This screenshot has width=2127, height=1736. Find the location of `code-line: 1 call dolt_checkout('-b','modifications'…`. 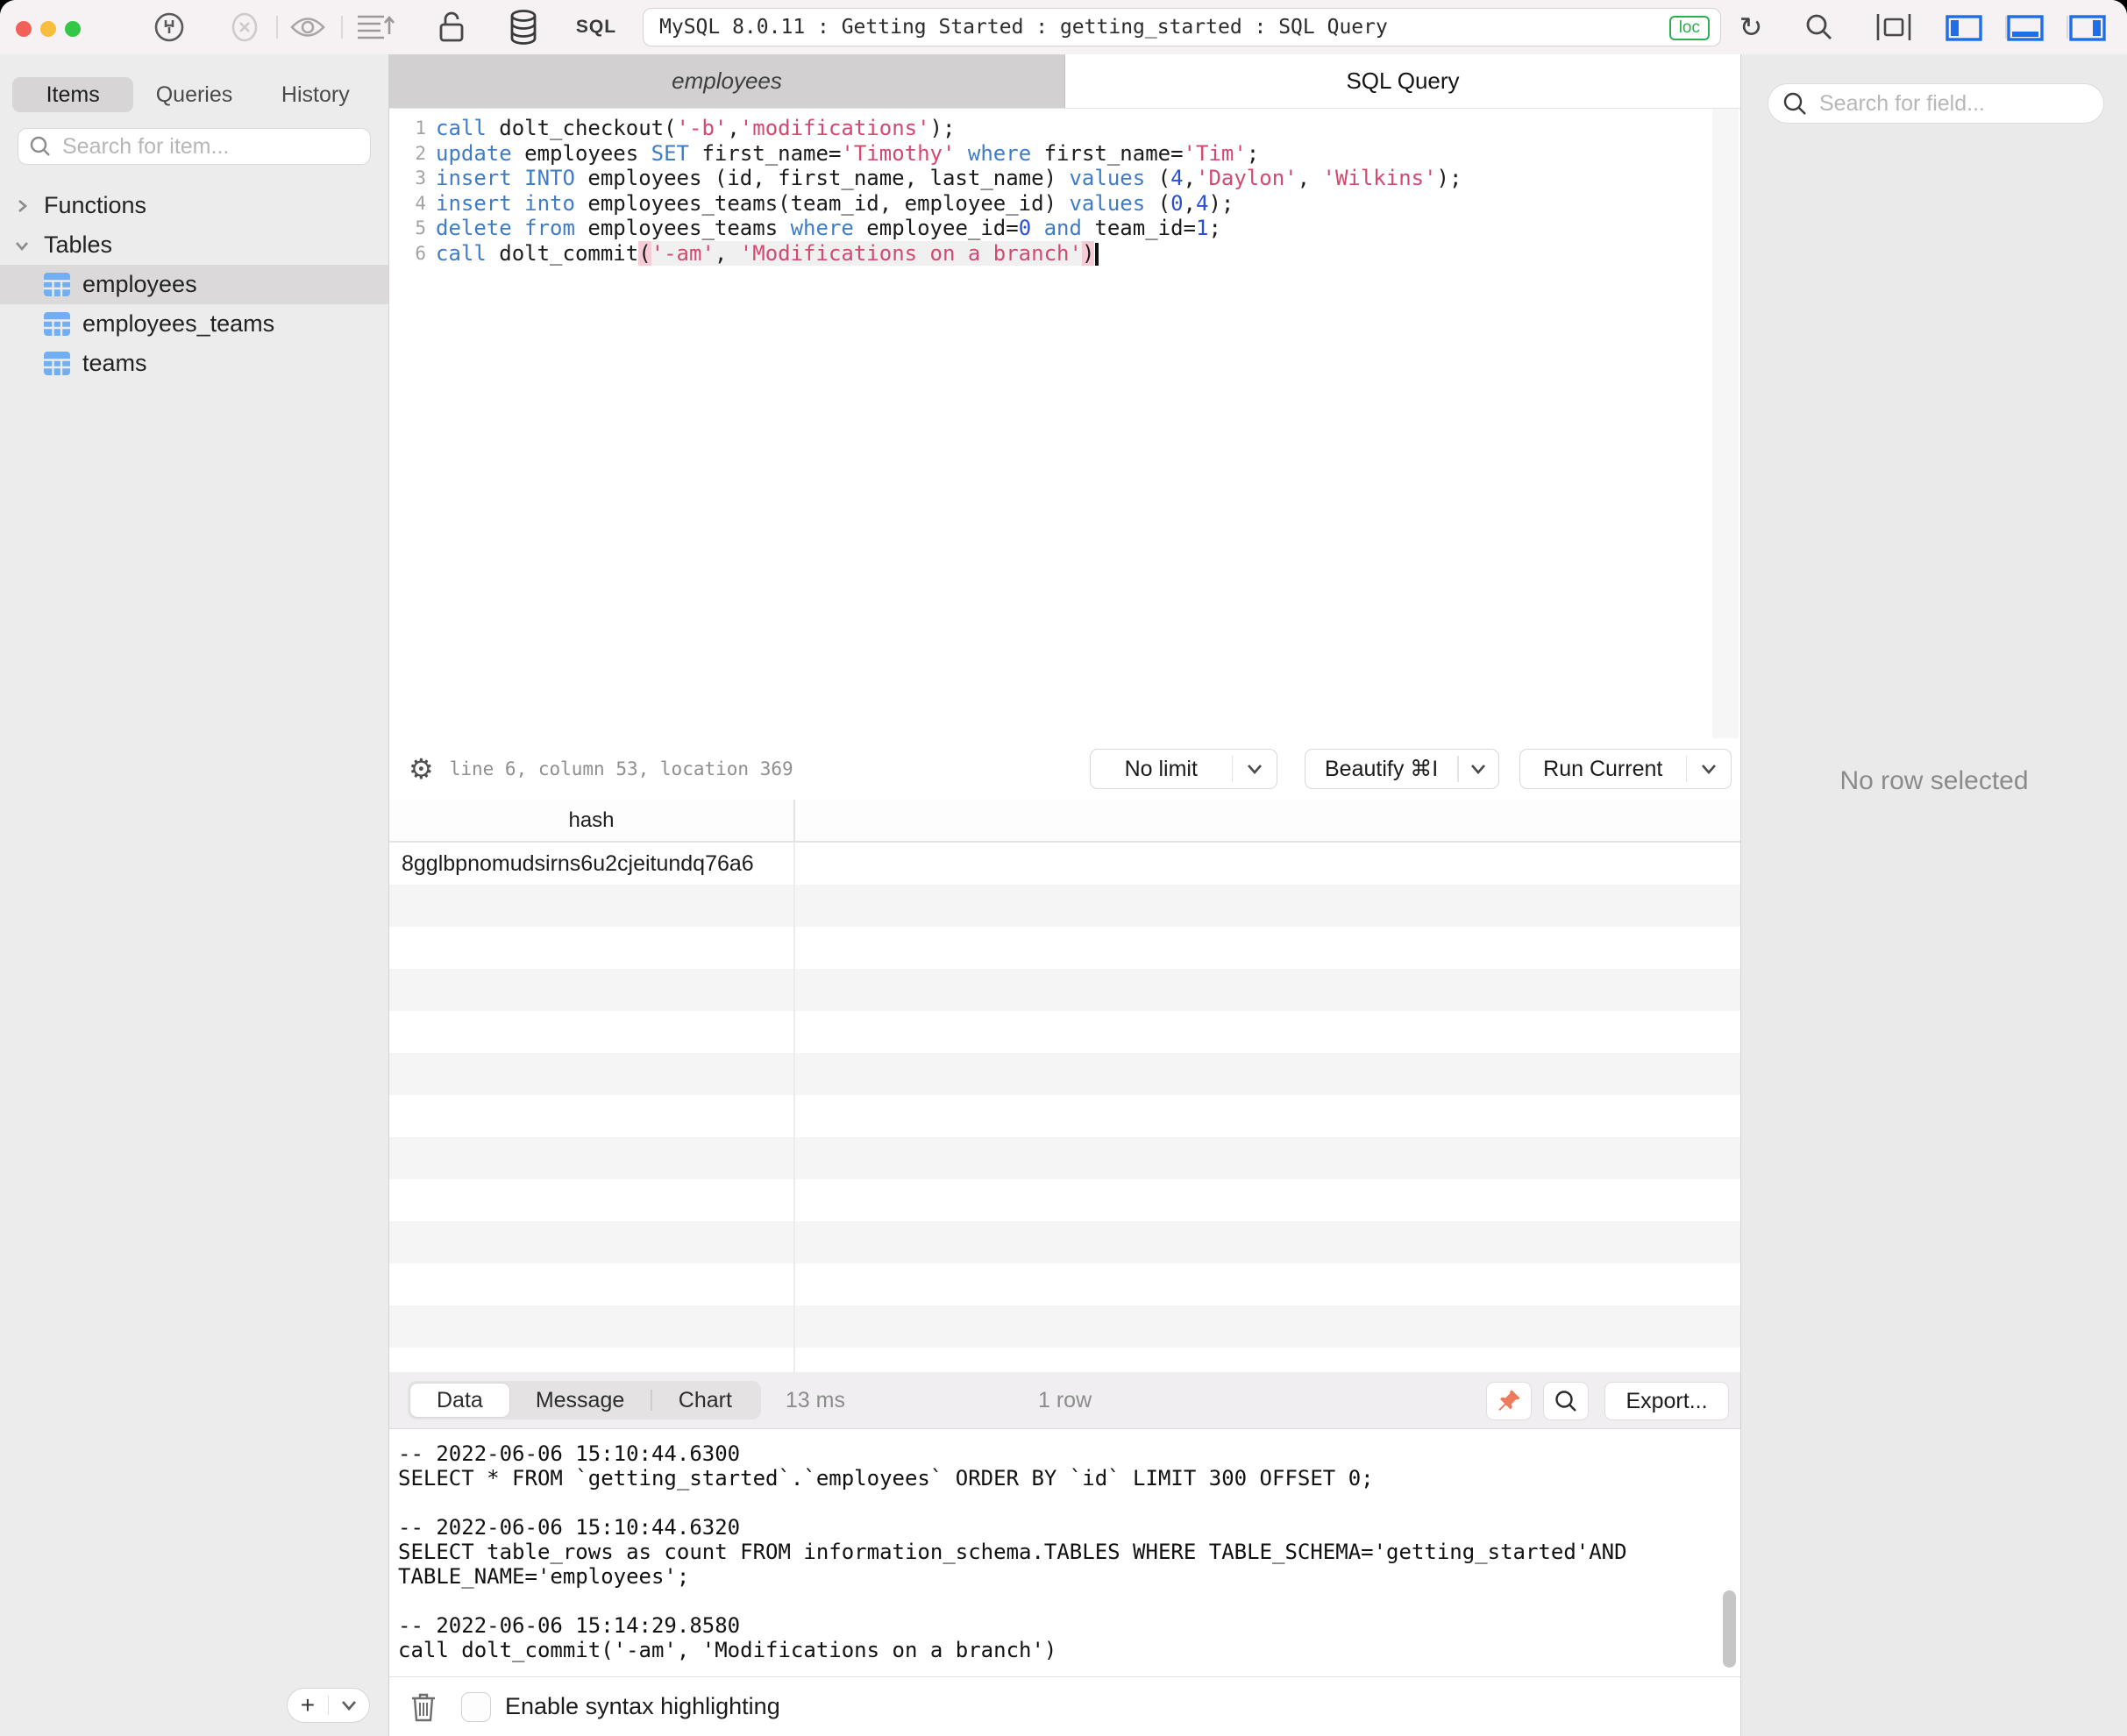

code-line: 1 call dolt_checkout('-b','modifications'… is located at coordinates (1064, 128).